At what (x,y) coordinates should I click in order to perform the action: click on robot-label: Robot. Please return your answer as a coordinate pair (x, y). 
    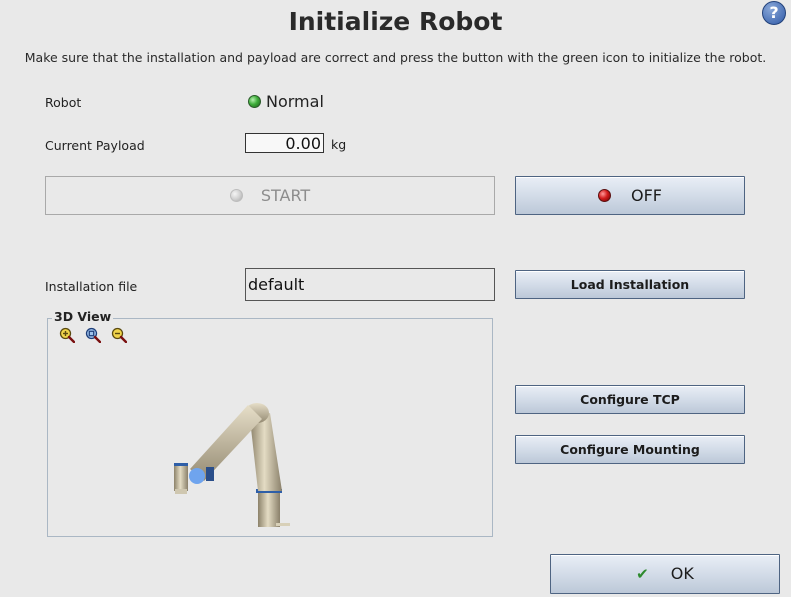
    Looking at the image, I should click on (63, 102).